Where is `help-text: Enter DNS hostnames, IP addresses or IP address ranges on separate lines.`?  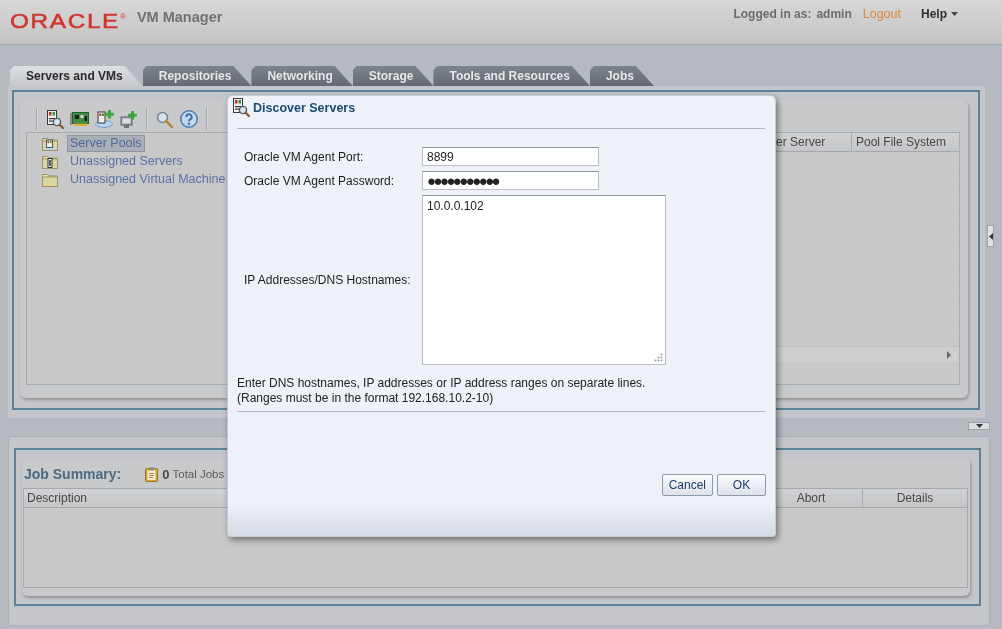 help-text: Enter DNS hostnames, IP addresses or IP address ranges on separate lines. is located at coordinates (442, 383).